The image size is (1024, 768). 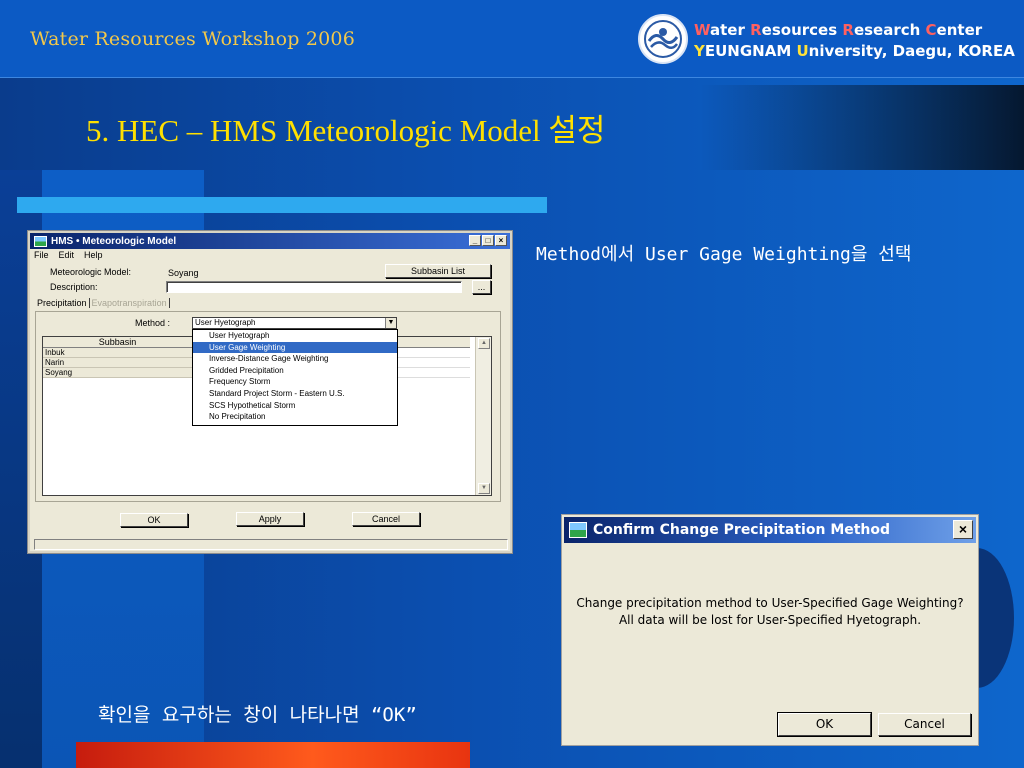 I want to click on description-field, so click(x=314, y=287).